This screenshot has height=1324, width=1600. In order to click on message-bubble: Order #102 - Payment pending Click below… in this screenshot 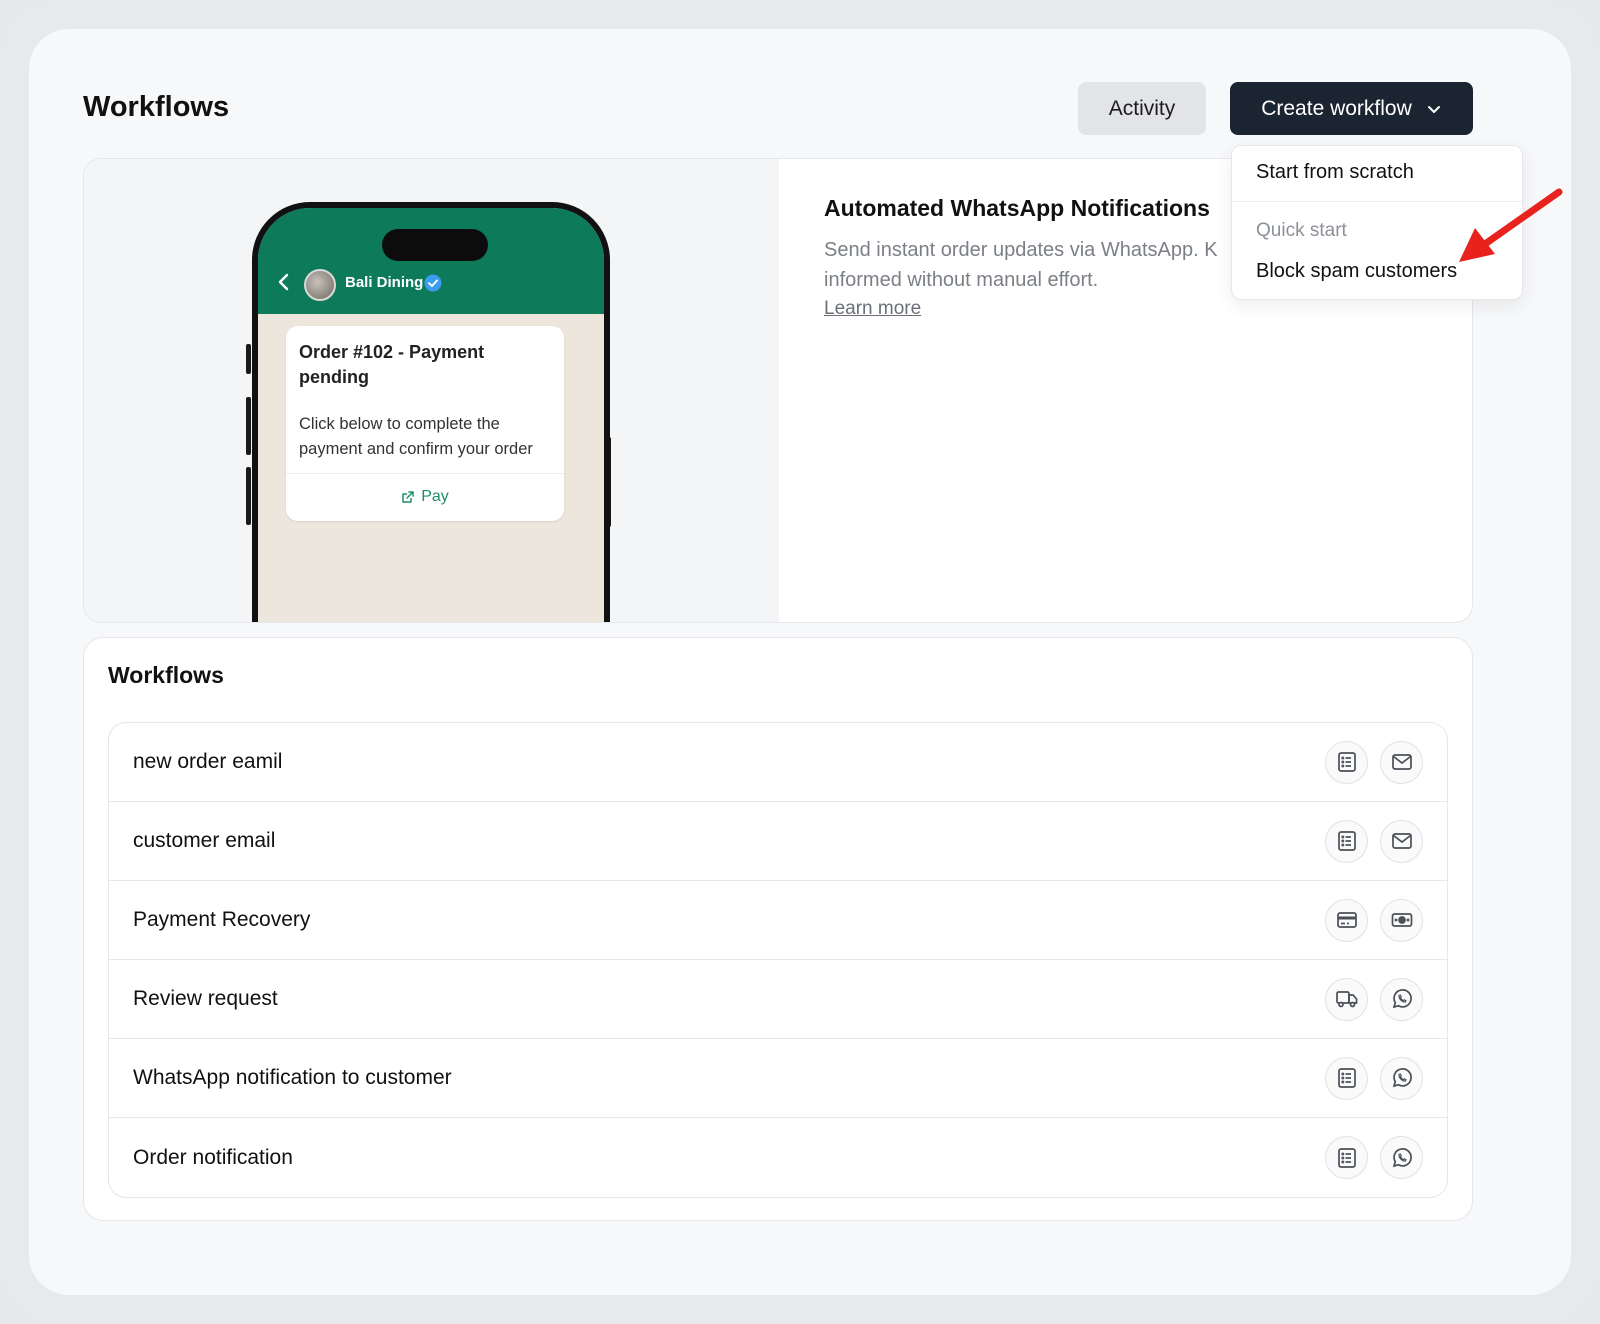, I will do `click(425, 423)`.